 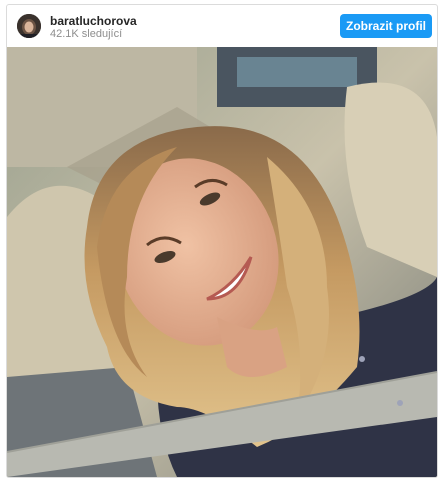 I want to click on avatar-image, so click(x=29, y=26).